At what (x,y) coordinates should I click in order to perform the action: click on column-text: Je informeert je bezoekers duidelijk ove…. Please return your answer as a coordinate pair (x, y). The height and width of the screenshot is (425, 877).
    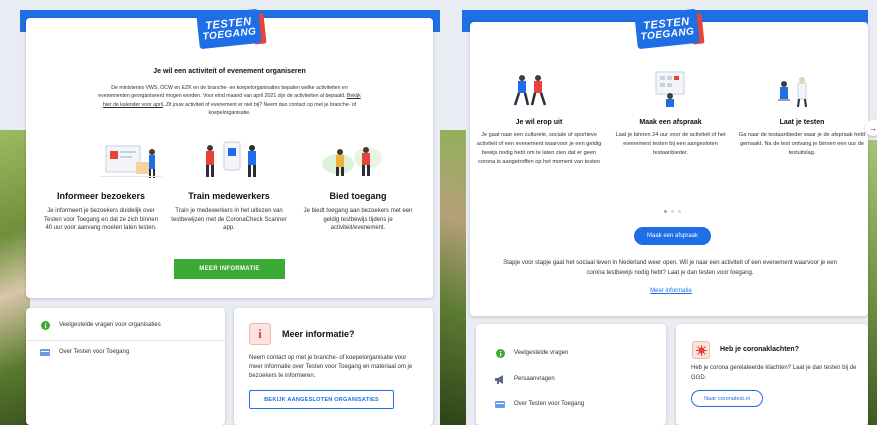
    Looking at the image, I should click on (101, 220).